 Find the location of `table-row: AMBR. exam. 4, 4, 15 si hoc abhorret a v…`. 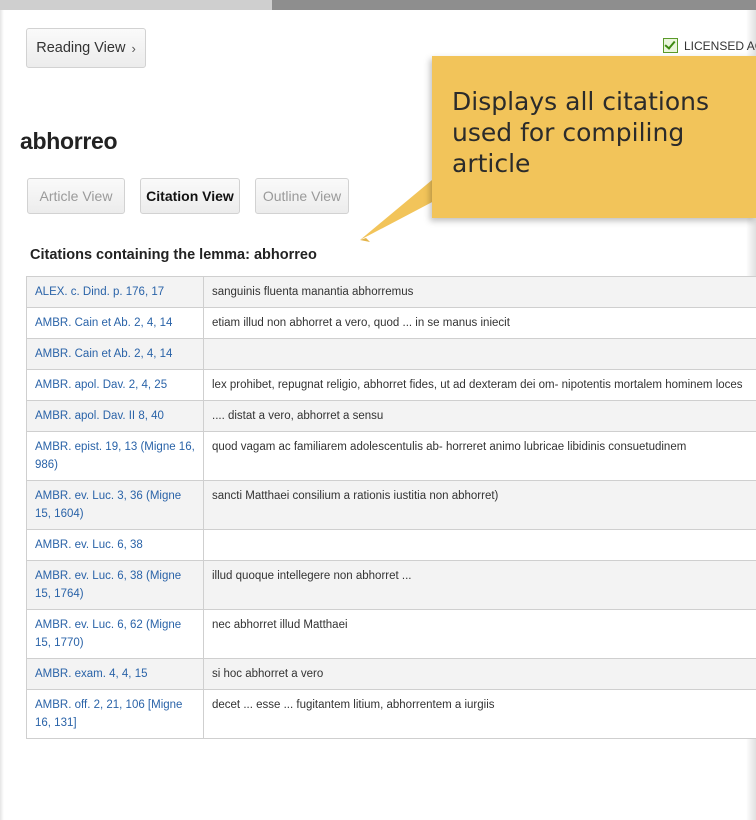

table-row: AMBR. exam. 4, 4, 15 si hoc abhorret a v… is located at coordinates (391, 674).